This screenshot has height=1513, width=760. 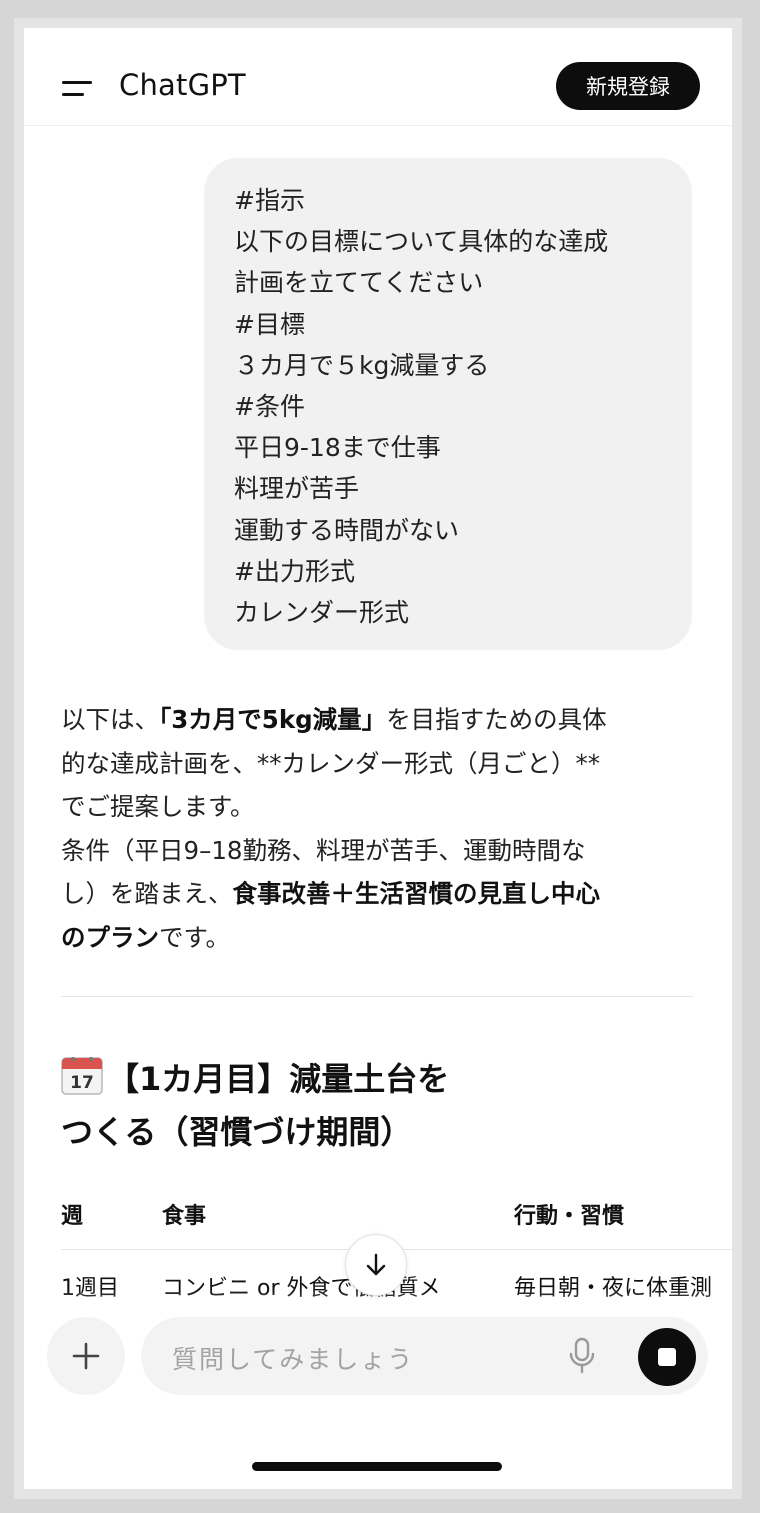 I want to click on top-bar: ChatGPT 新規登録, so click(x=378, y=77).